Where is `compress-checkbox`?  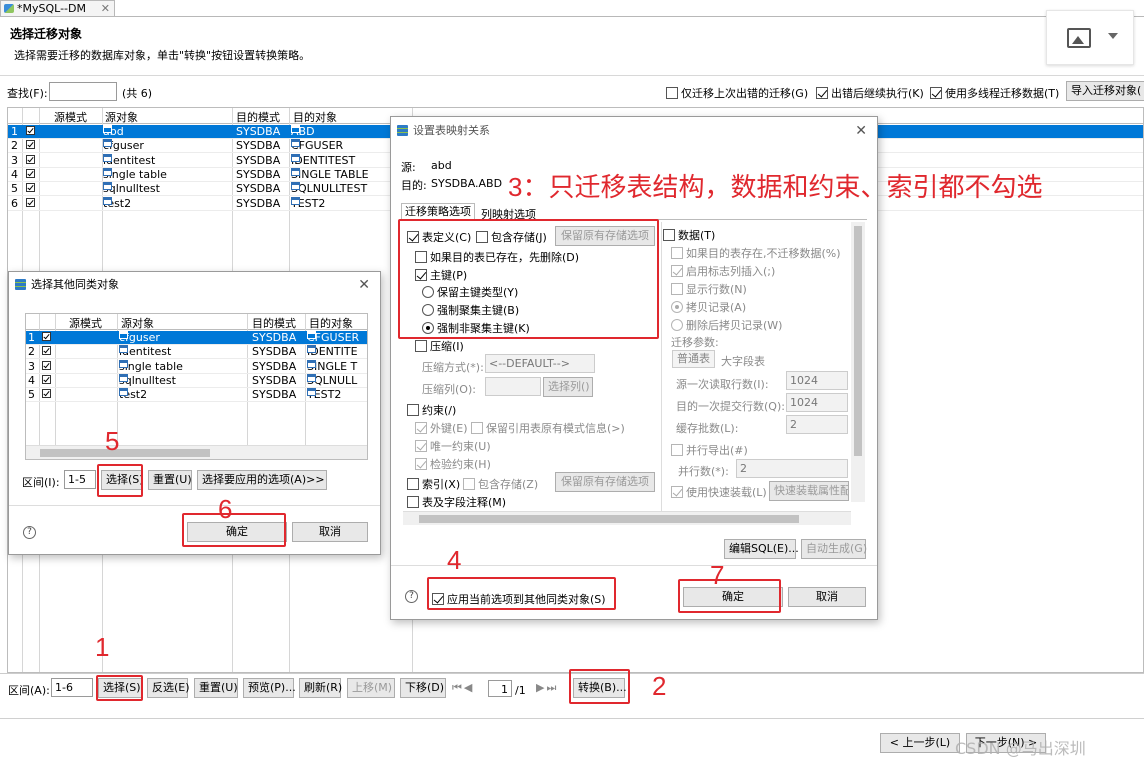
compress-checkbox is located at coordinates (421, 346).